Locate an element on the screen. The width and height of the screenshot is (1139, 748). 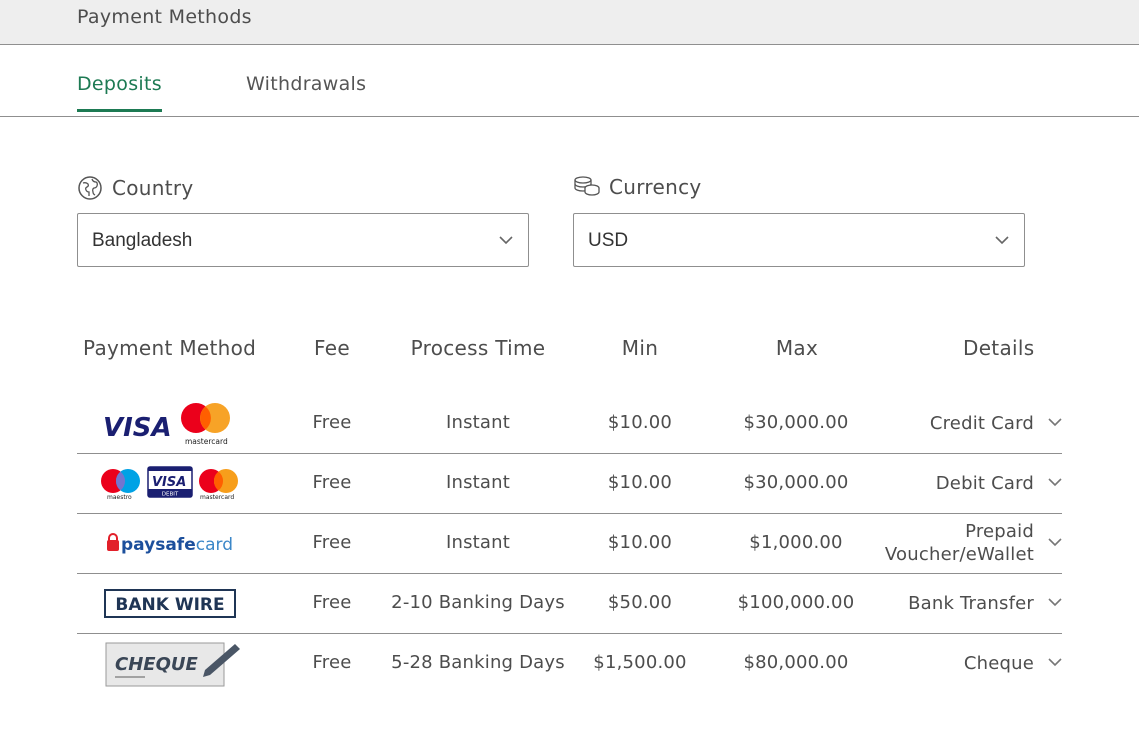
currency-select: USD is located at coordinates (799, 240).